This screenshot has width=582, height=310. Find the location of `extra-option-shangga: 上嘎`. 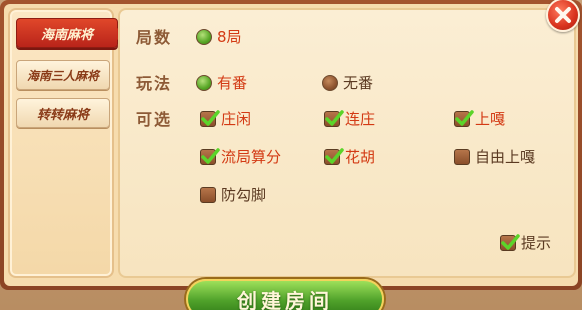

extra-option-shangga: 上嘎 is located at coordinates (479, 118).